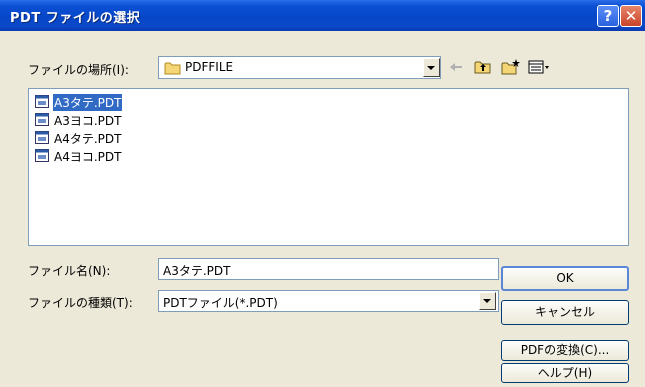 This screenshot has width=645, height=387. What do you see at coordinates (431, 67) in the screenshot?
I see `look-in-dropdown-button` at bounding box center [431, 67].